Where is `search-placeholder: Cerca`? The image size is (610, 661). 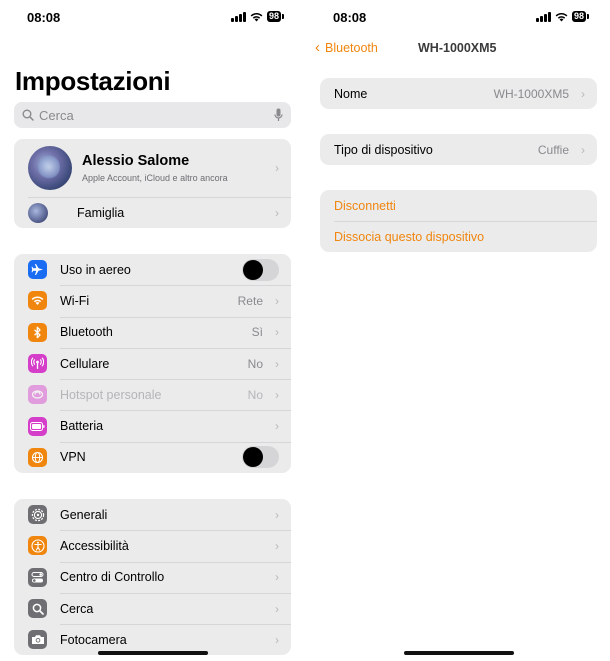
search-placeholder: Cerca is located at coordinates (56, 115).